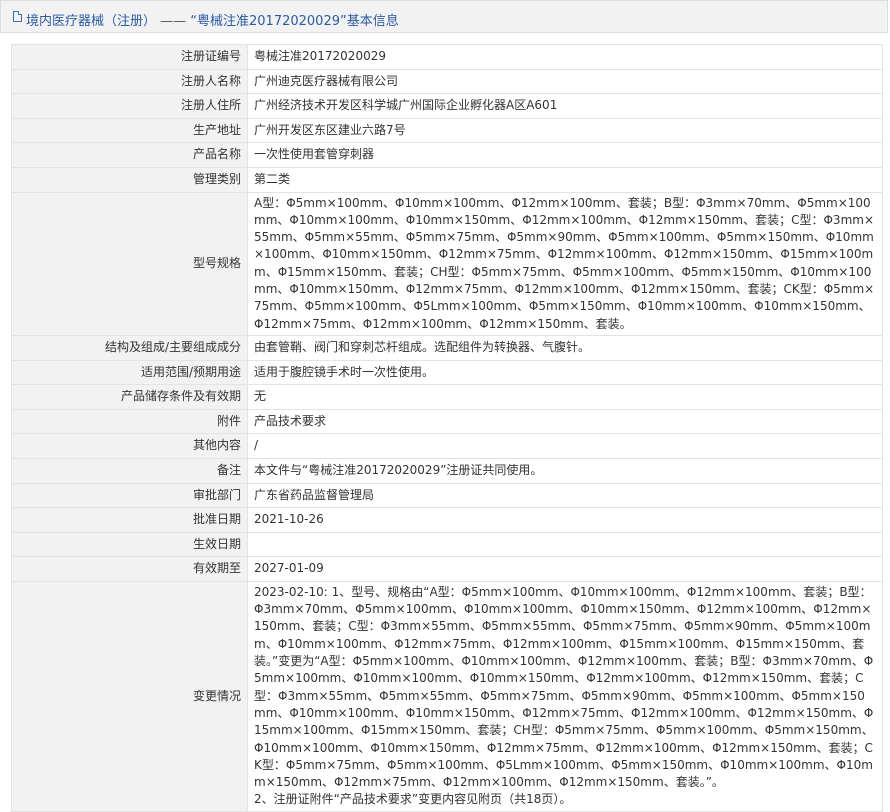  What do you see at coordinates (565, 347) in the screenshot?
I see `field-value: 由套管鞘、阀门和穿刺芯杆组成。选配组件为转换器、气腹针。` at bounding box center [565, 347].